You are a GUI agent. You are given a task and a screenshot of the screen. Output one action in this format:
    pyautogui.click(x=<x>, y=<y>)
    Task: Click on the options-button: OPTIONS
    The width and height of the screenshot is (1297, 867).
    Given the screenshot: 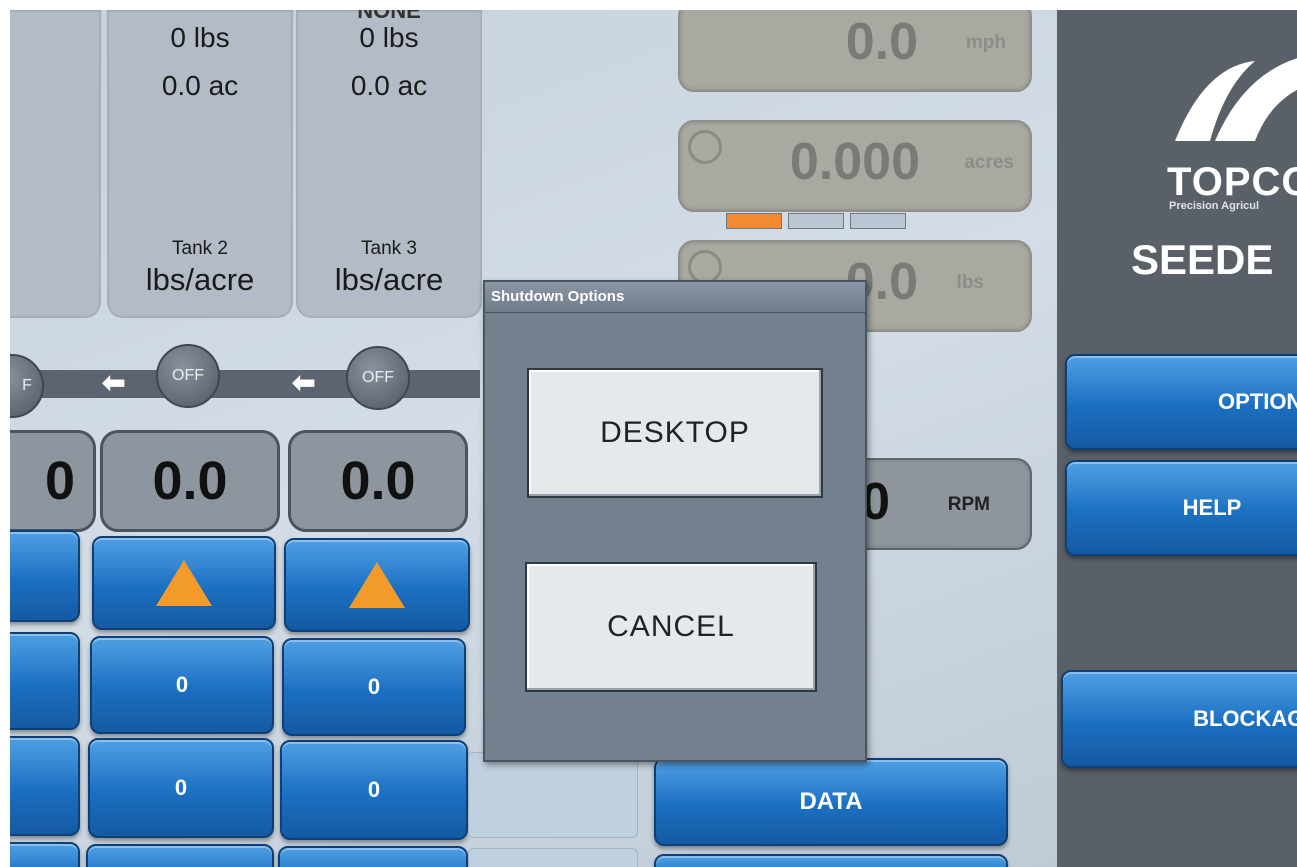 What is the action you would take?
    pyautogui.click(x=1181, y=402)
    